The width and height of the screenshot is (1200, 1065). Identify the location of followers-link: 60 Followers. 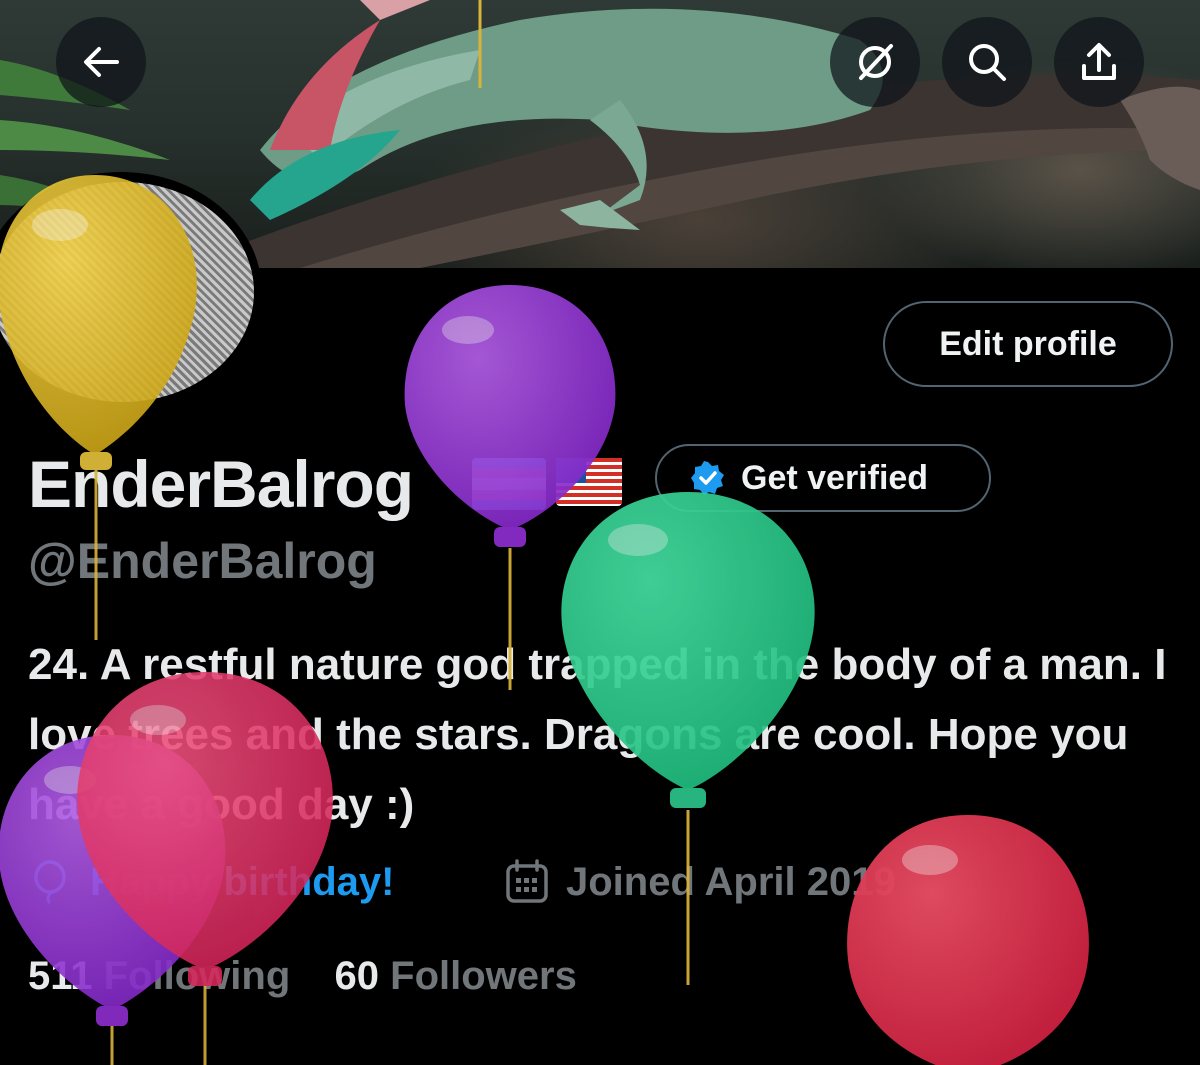
(456, 976).